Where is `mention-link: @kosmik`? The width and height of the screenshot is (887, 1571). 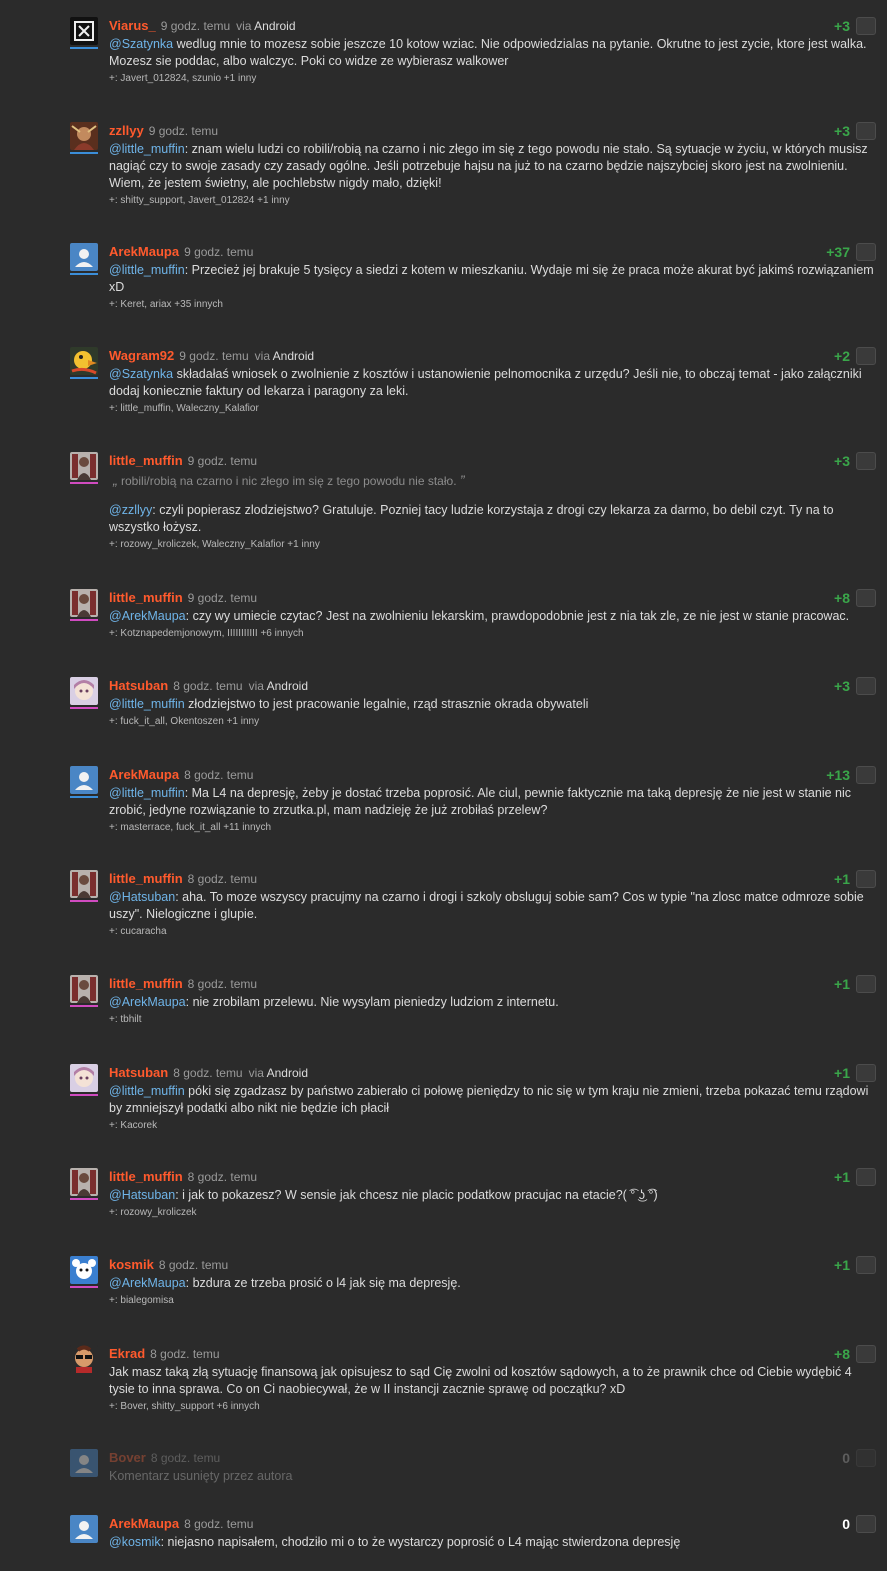 mention-link: @kosmik is located at coordinates (135, 1542).